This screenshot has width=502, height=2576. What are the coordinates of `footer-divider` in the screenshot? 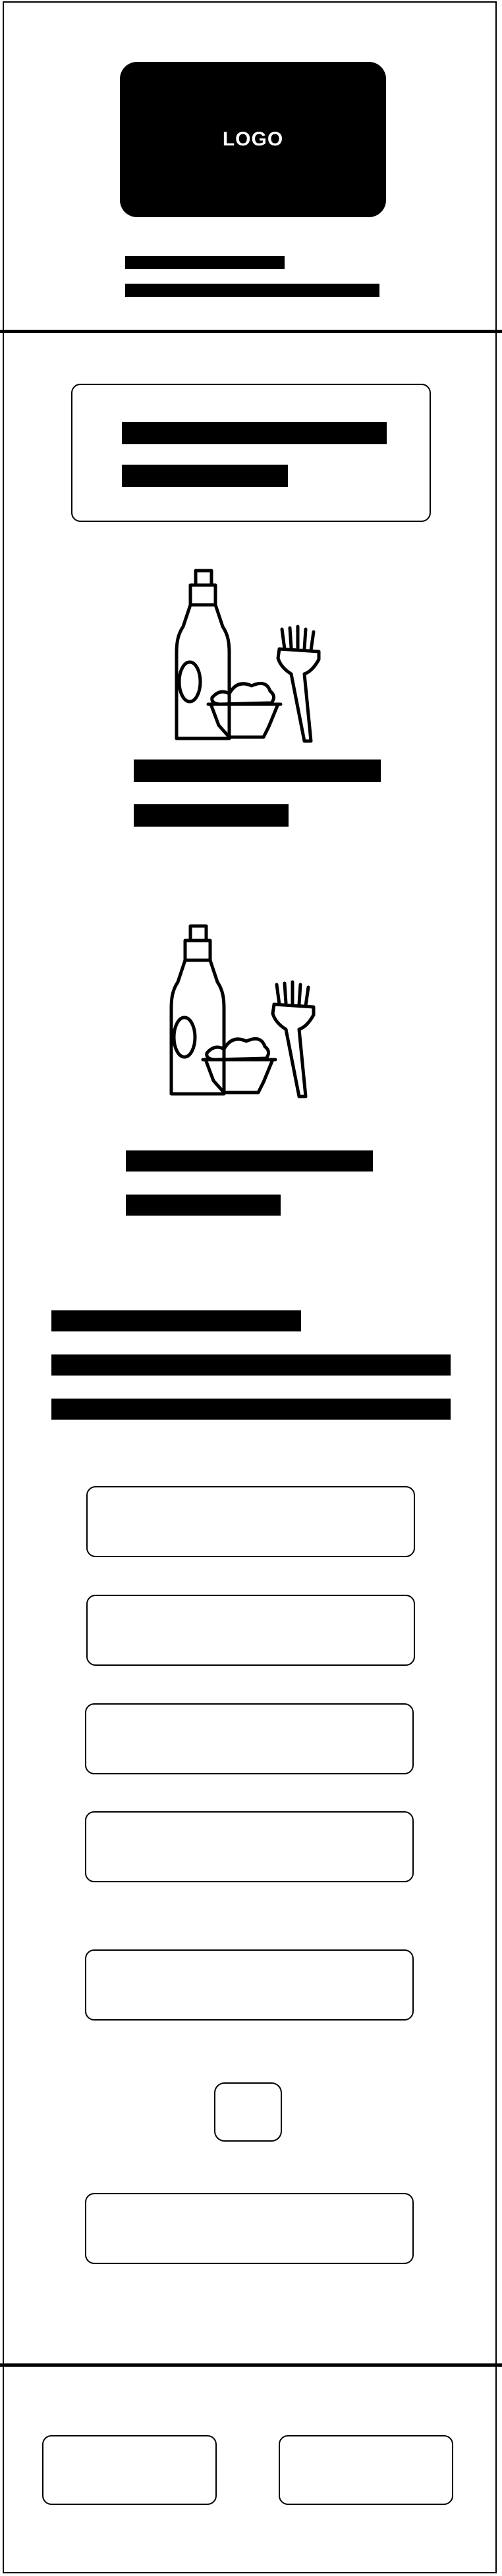 It's located at (251, 2365).